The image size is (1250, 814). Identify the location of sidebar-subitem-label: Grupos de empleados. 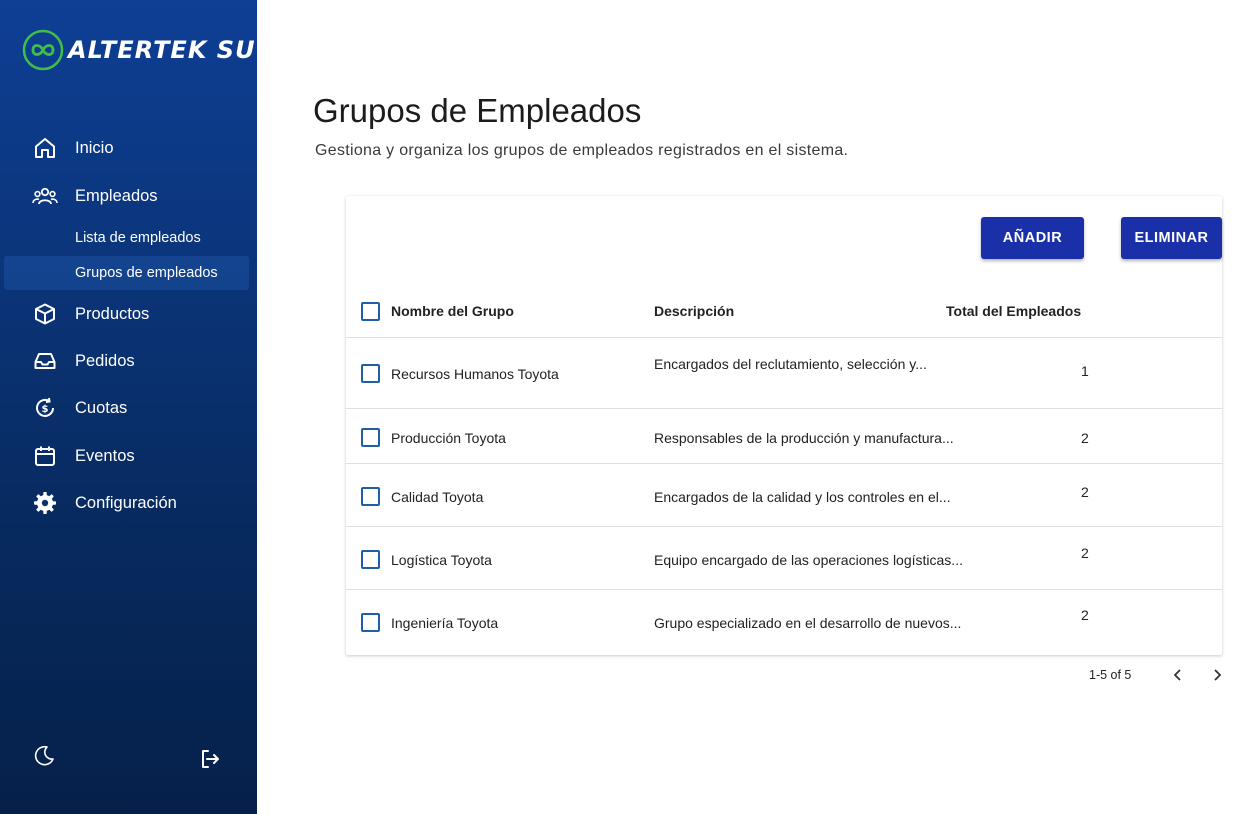
(146, 273).